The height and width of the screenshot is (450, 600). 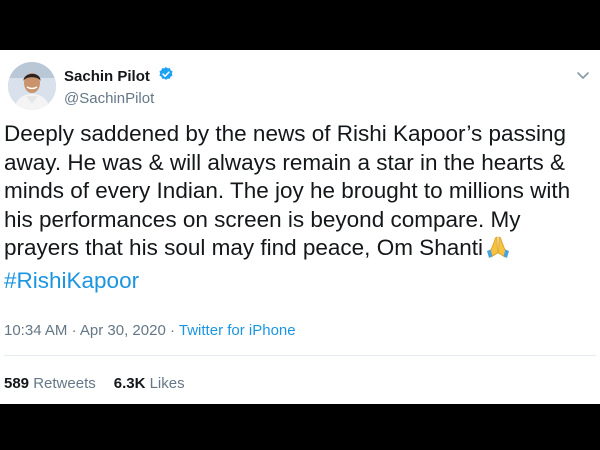 I want to click on verified-badge-icon, so click(x=166, y=76).